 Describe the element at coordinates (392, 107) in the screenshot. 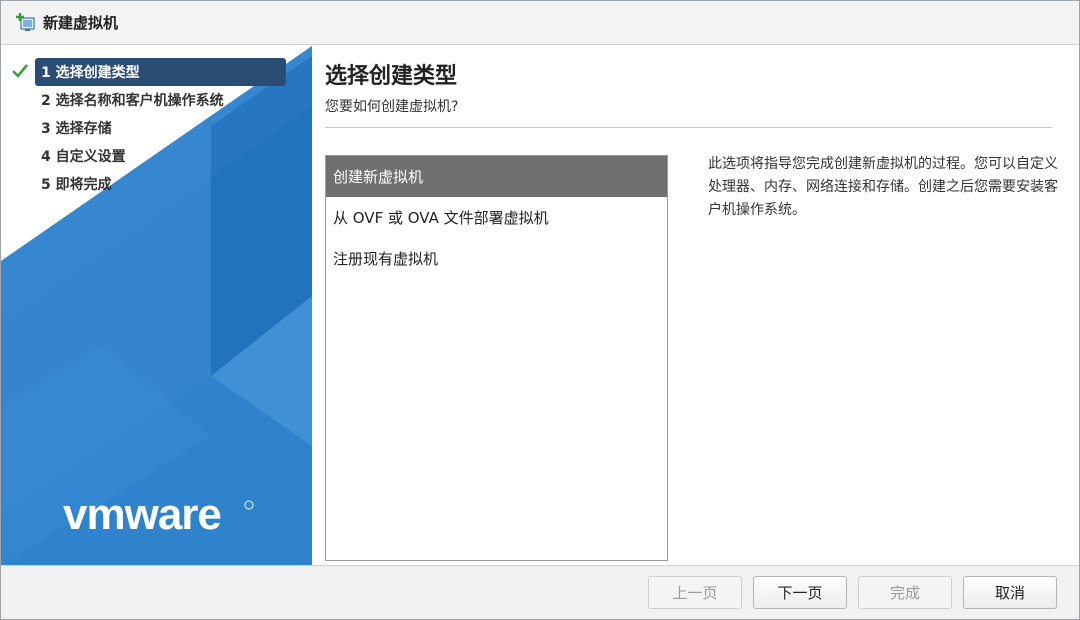

I see `page-subtitle: 您要如何创建虚拟机?` at that location.